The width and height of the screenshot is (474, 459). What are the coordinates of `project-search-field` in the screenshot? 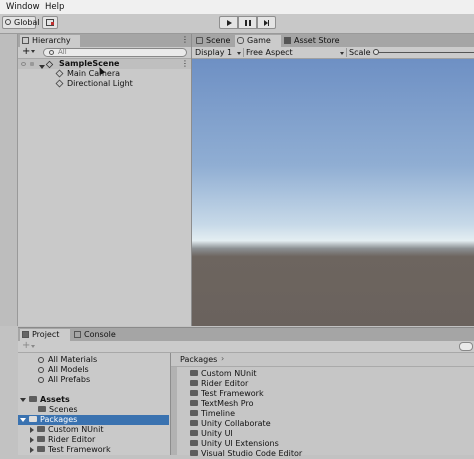 It's located at (466, 346).